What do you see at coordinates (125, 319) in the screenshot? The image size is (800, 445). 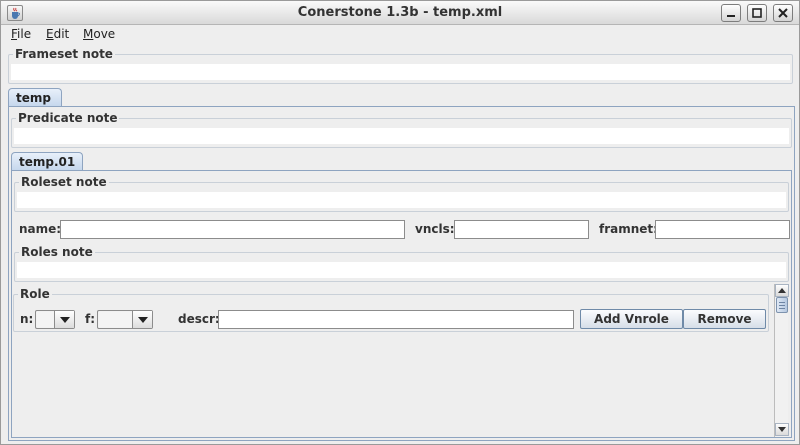 I see `role-f-dropdown` at bounding box center [125, 319].